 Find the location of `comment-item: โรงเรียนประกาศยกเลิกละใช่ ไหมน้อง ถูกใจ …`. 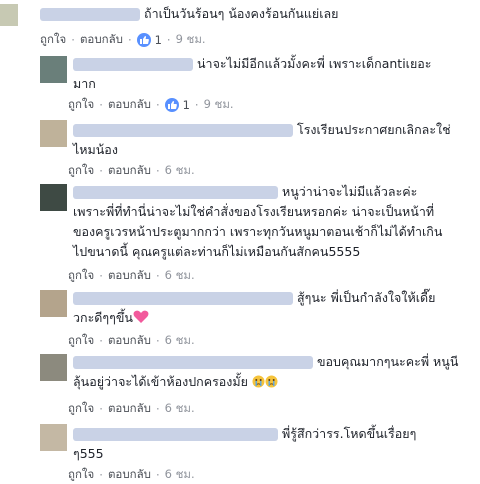

comment-item: โรงเรียนประกาศยกเลิกละใช่ ไหมน้อง ถูกใจ … is located at coordinates (240, 147).